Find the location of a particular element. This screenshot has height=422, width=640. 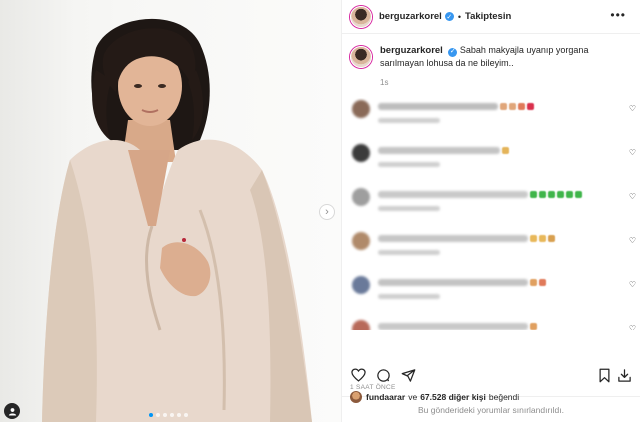

user-tag-icon is located at coordinates (12, 411).